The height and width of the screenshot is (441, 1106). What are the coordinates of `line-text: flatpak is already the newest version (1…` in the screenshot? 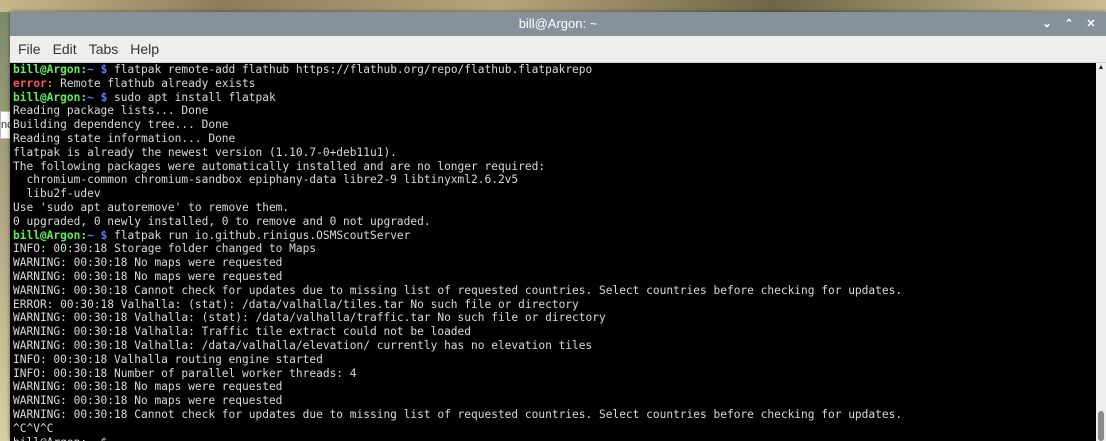 It's located at (205, 152).